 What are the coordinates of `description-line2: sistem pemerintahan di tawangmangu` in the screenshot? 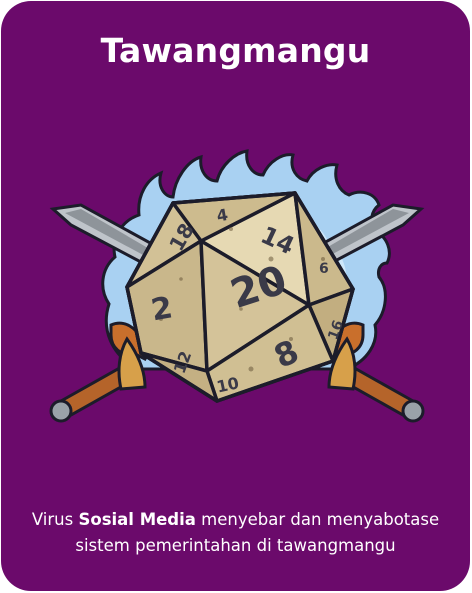 It's located at (235, 545).